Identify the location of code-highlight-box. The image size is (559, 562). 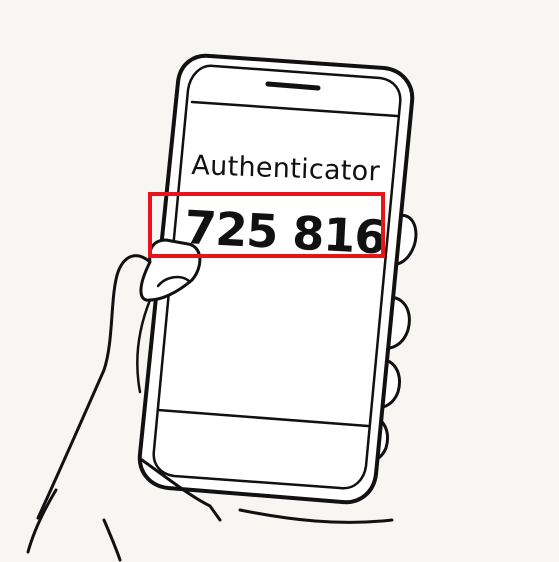
(266, 225).